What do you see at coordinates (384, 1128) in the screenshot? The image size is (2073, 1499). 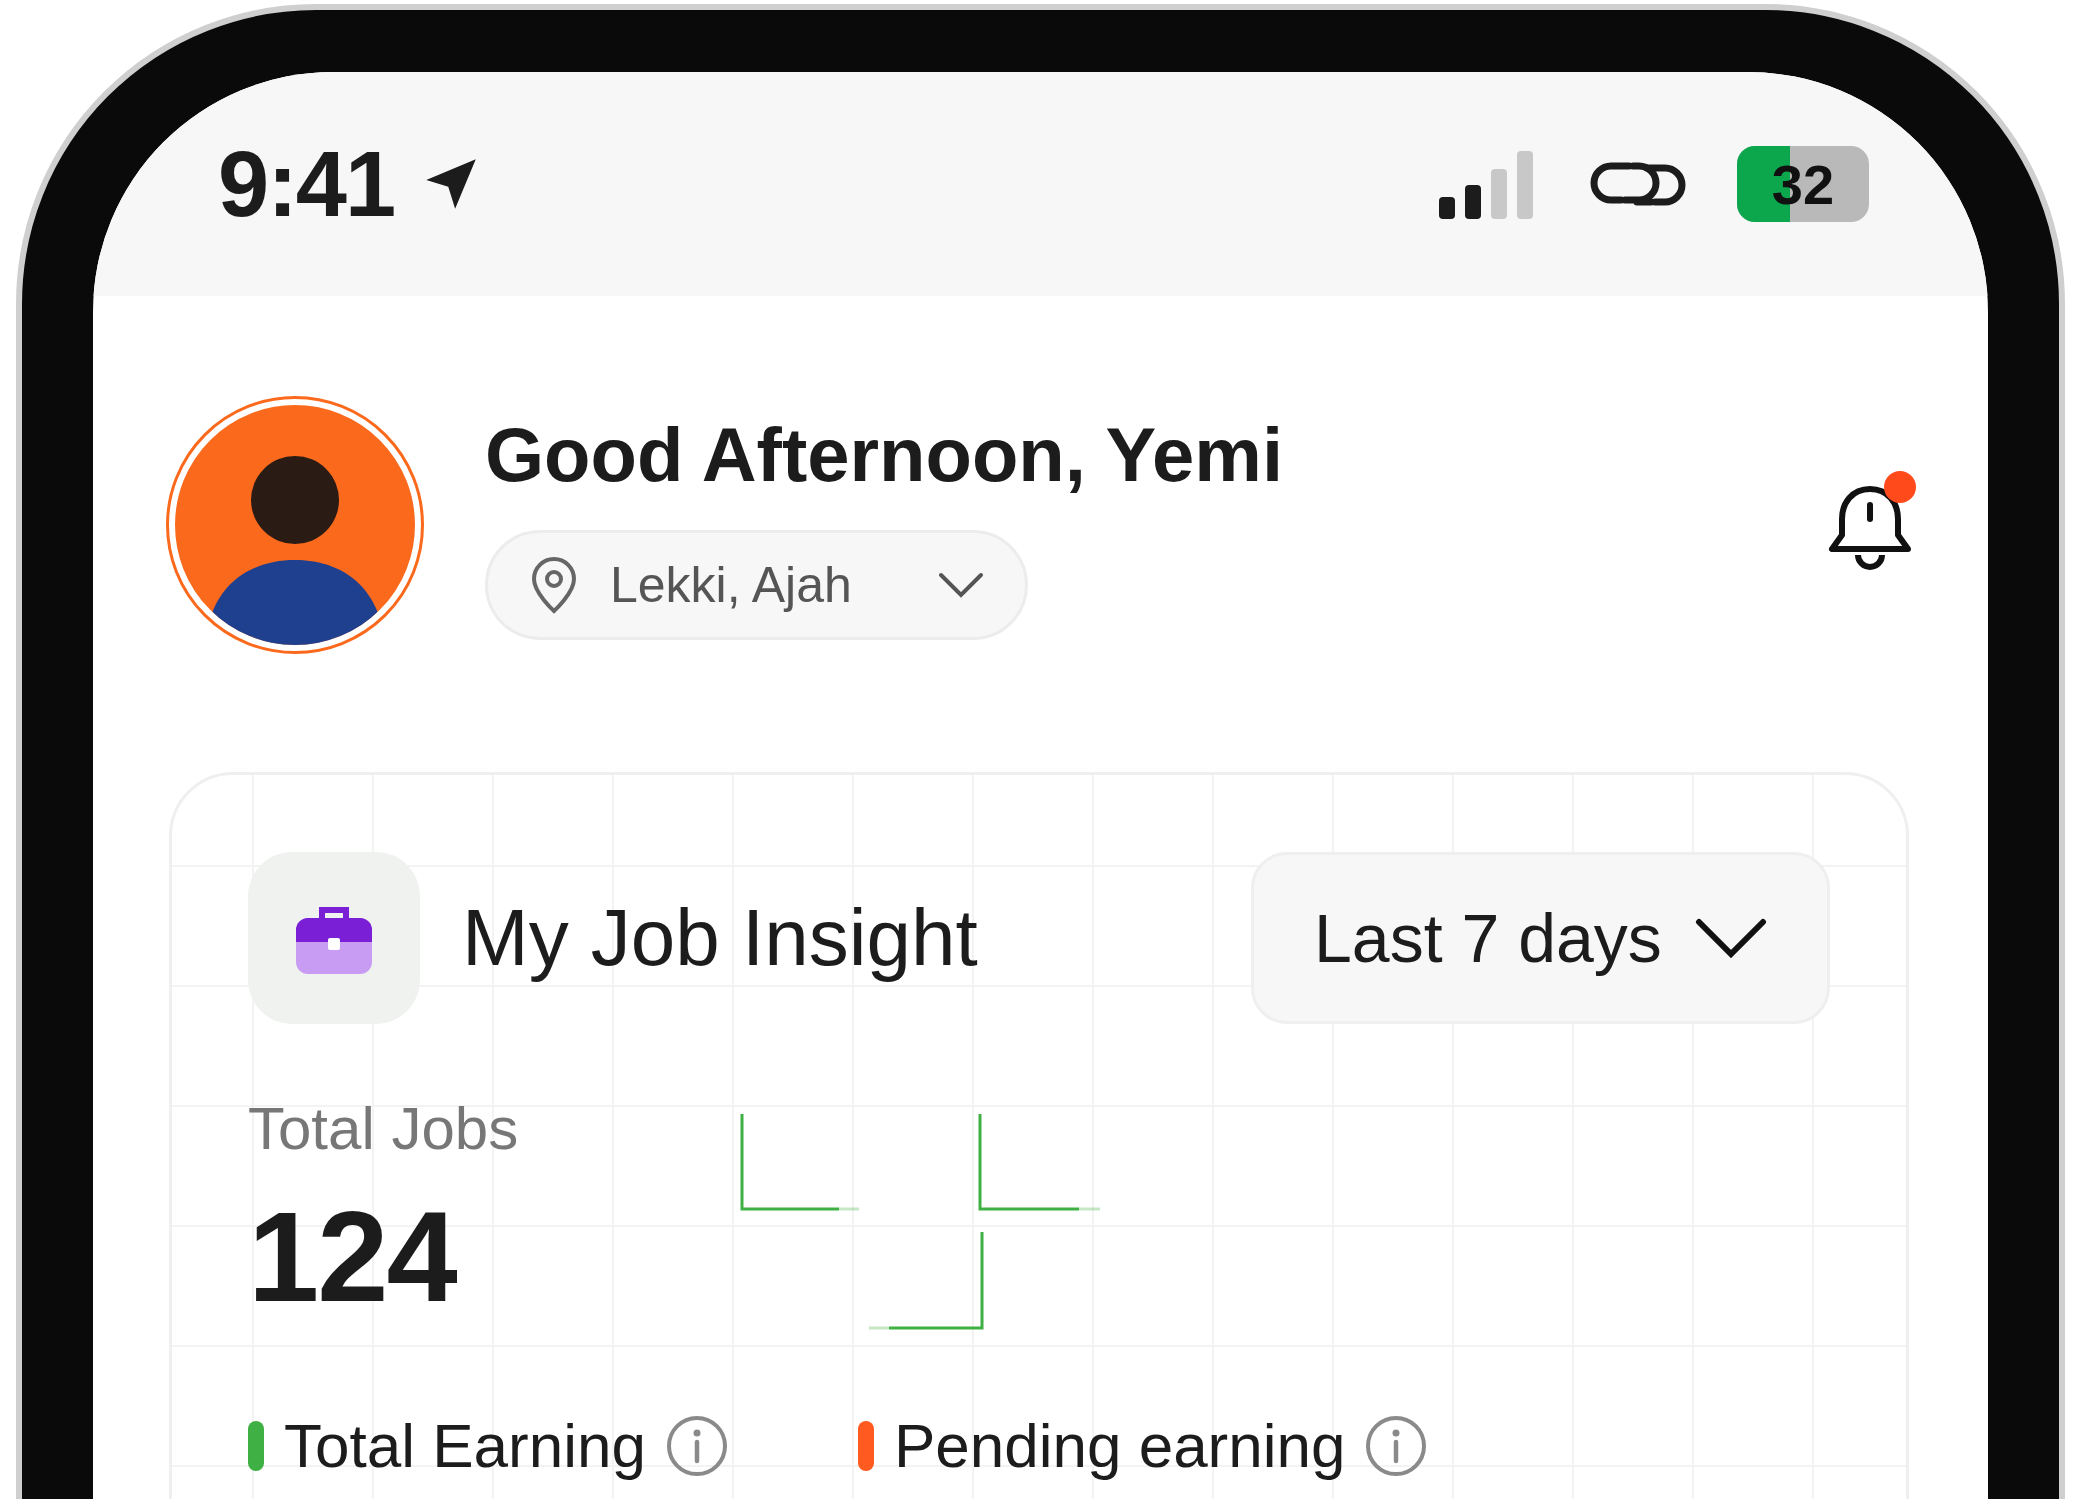 I see `total-jobs-label: Total Jobs` at bounding box center [384, 1128].